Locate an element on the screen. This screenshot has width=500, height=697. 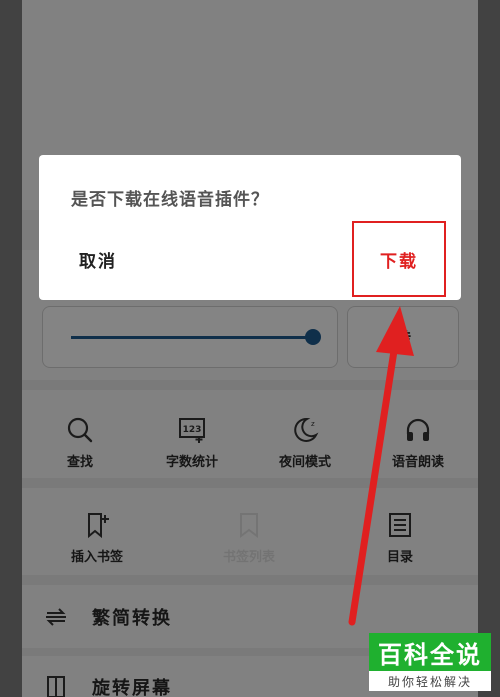
dialog-message: 是否下载在线语音插件？ is located at coordinates (170, 200).